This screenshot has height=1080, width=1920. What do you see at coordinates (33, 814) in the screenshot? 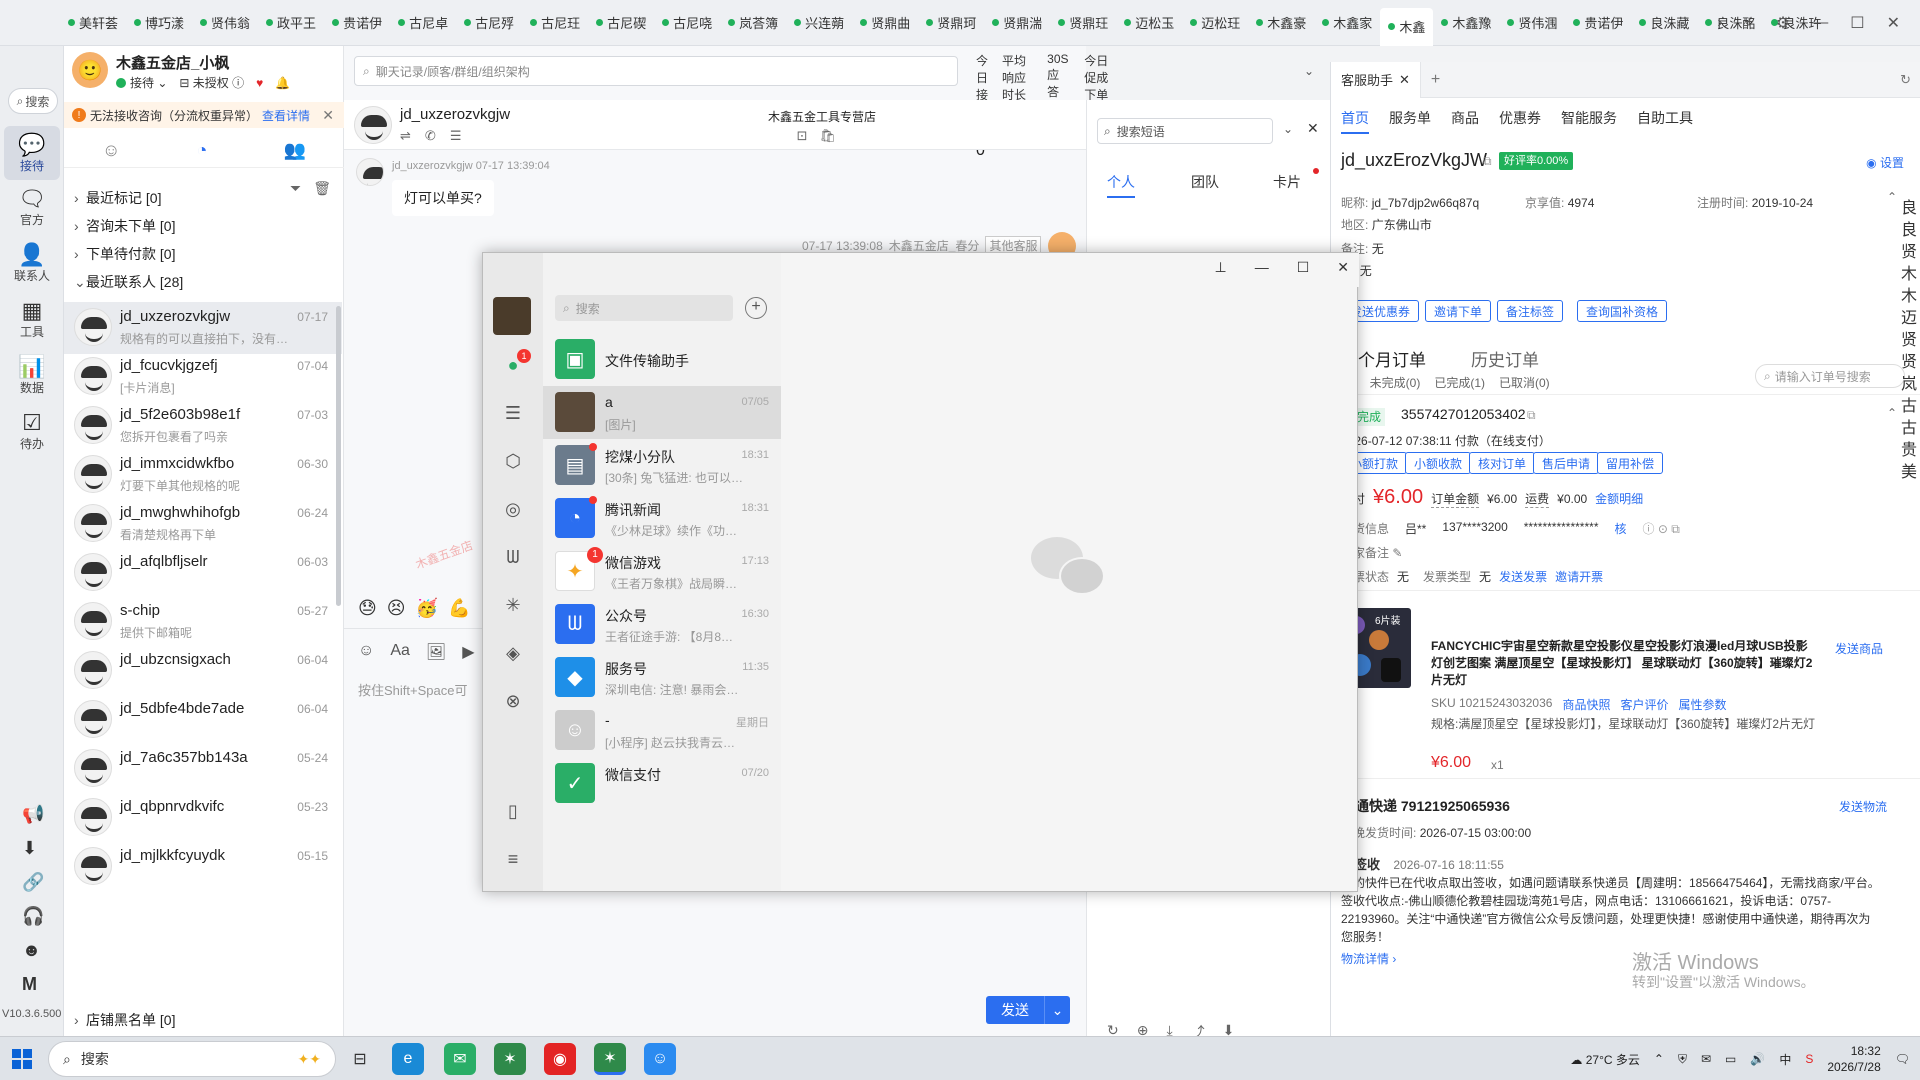
I see `megaphone-icon: 📢` at bounding box center [33, 814].